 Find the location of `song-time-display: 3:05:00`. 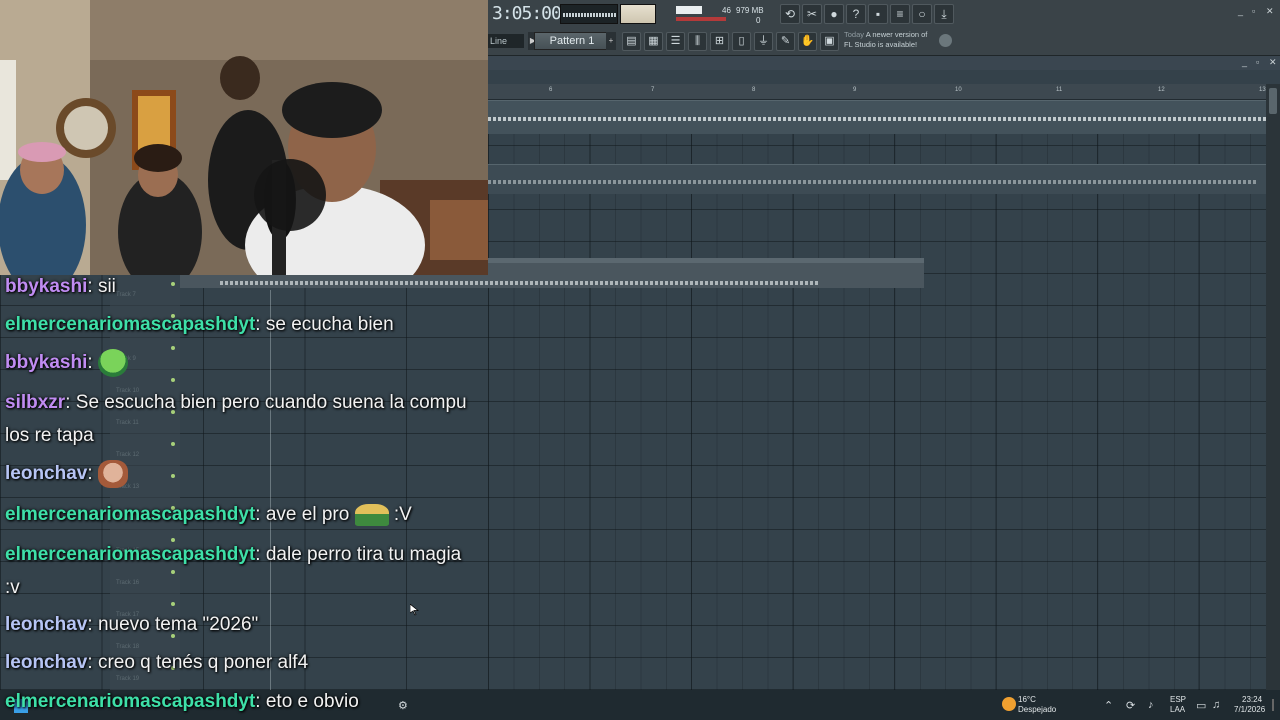

song-time-display: 3:05:00 is located at coordinates (527, 15).